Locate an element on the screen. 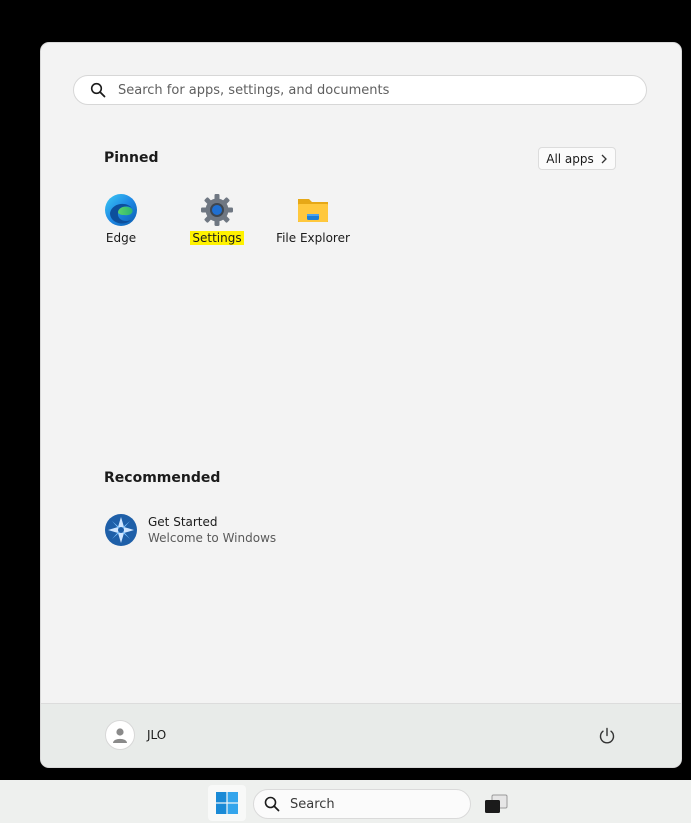 This screenshot has width=691, height=823. user-icon is located at coordinates (120, 735).